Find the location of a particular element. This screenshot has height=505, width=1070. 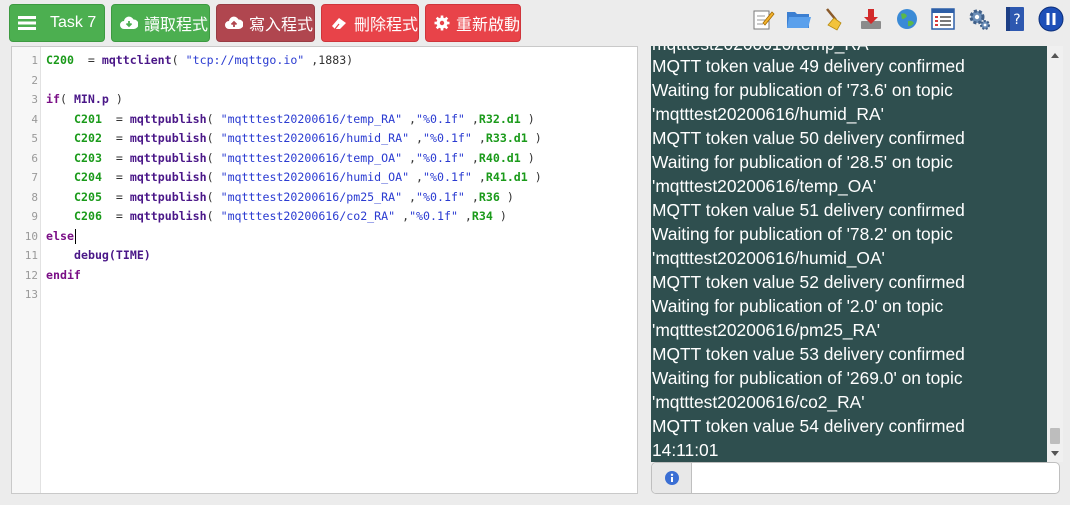

code-function: mqttclient is located at coordinates (136, 60).